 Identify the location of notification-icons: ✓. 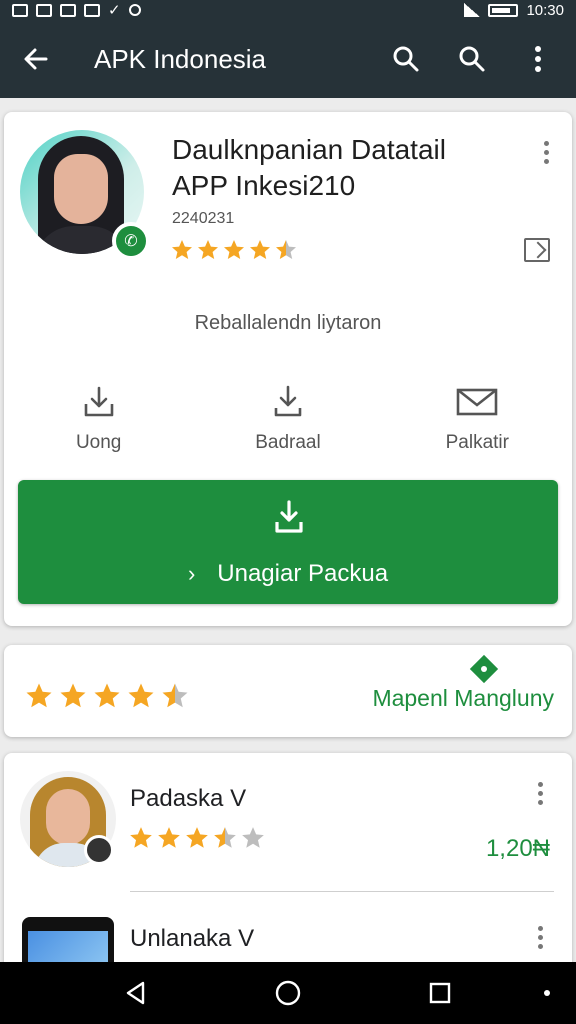
(76, 10).